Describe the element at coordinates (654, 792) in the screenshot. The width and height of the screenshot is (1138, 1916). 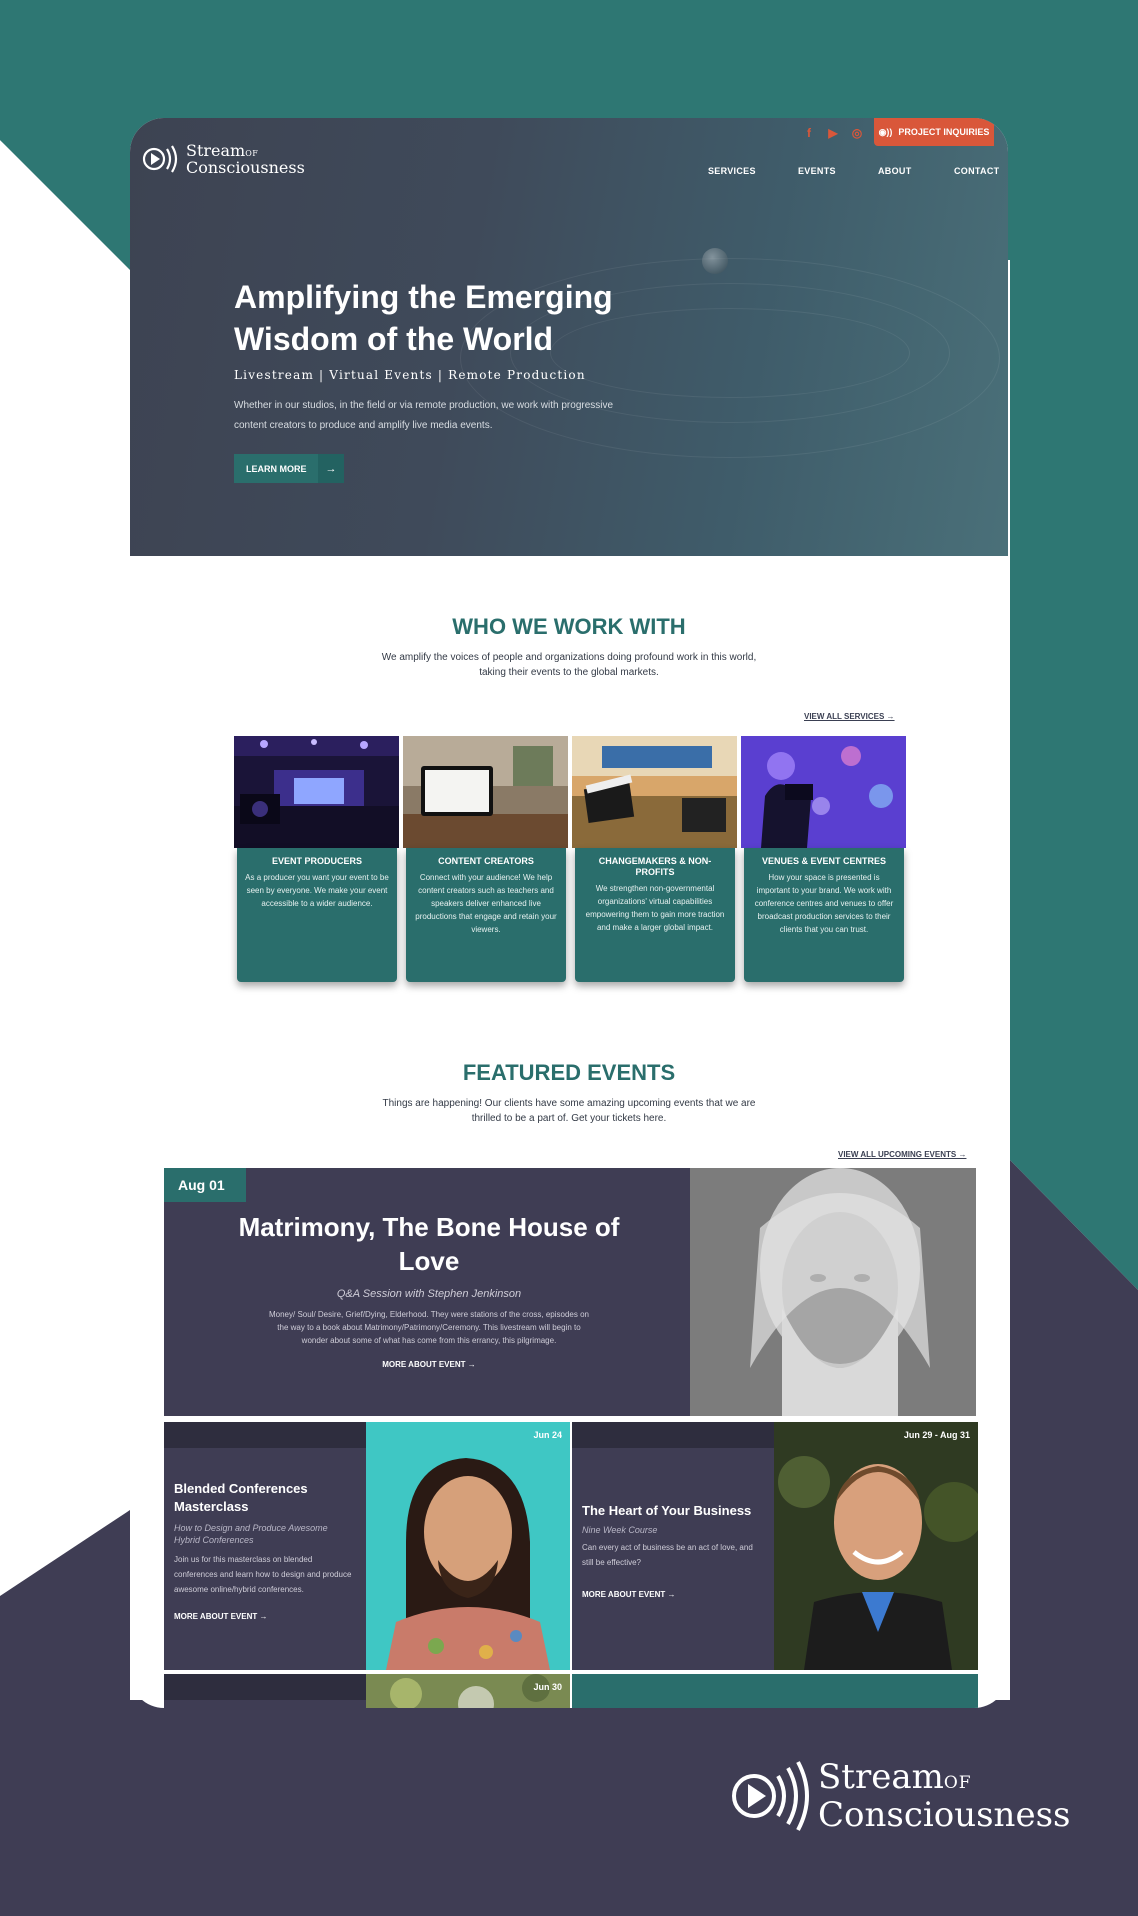
I see `changemakers-image` at that location.